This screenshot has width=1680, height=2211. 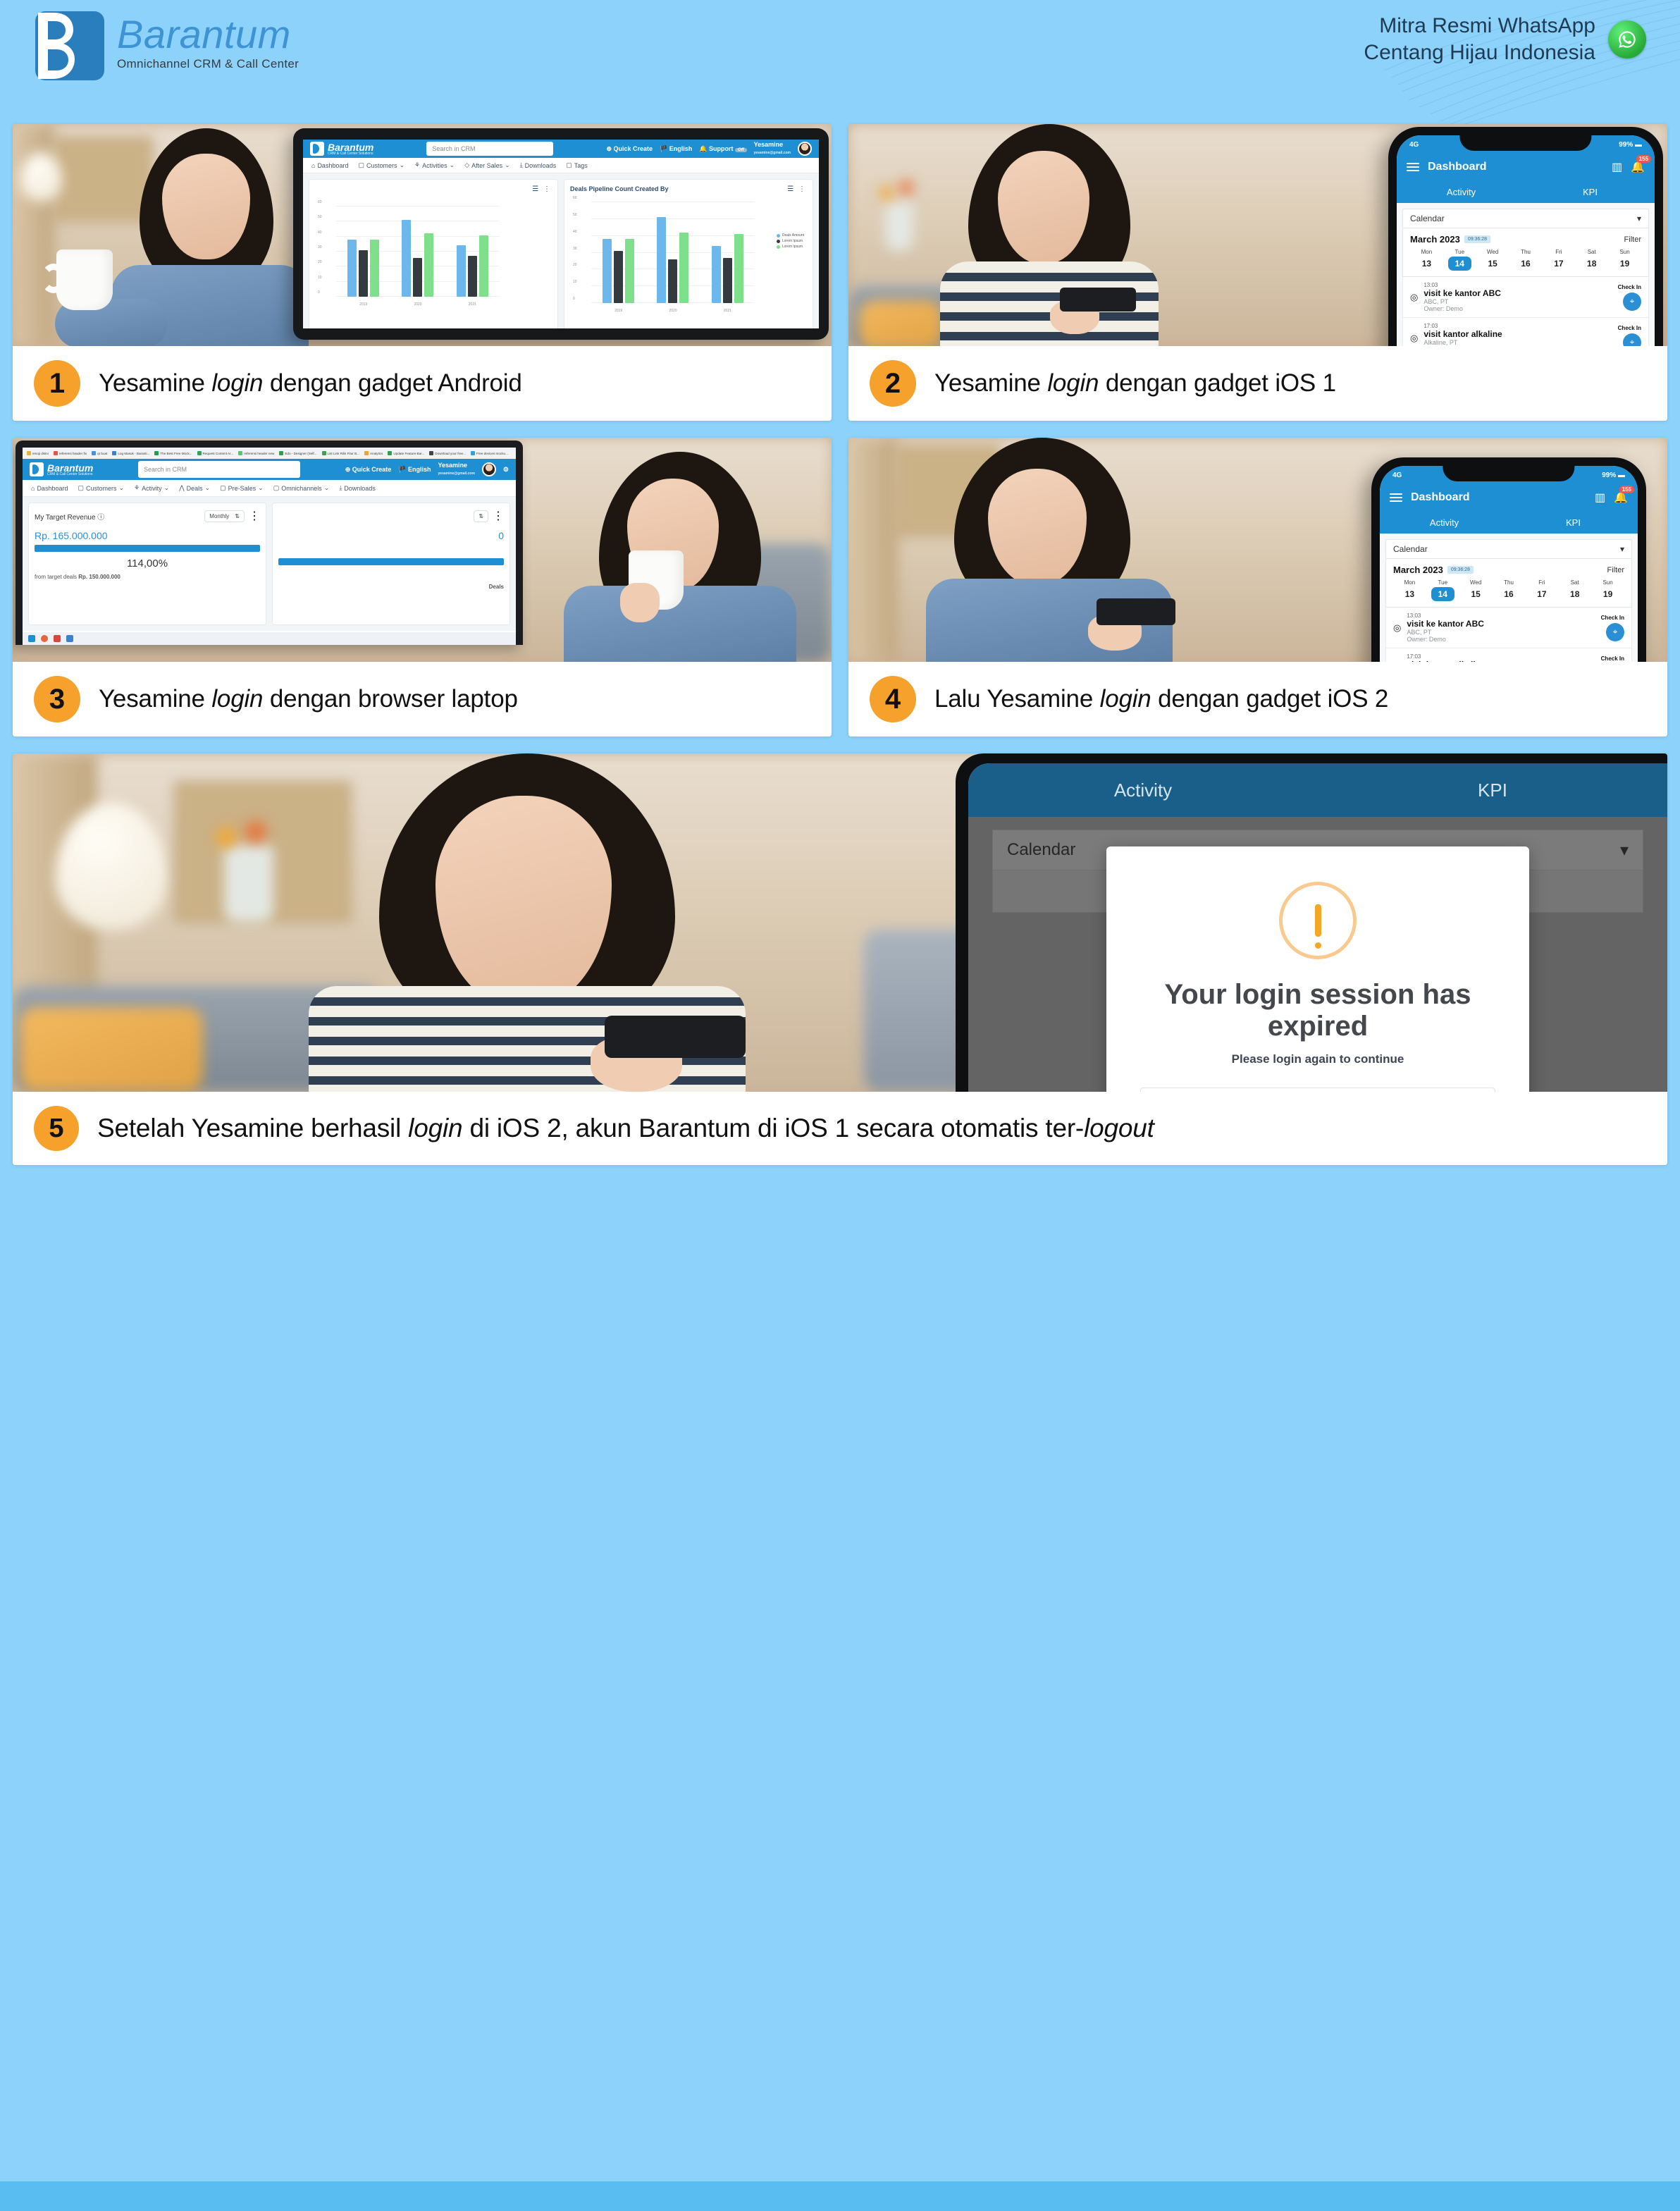 I want to click on nav-item-presales: ▢ Pre-Sales ⌄, so click(x=242, y=488).